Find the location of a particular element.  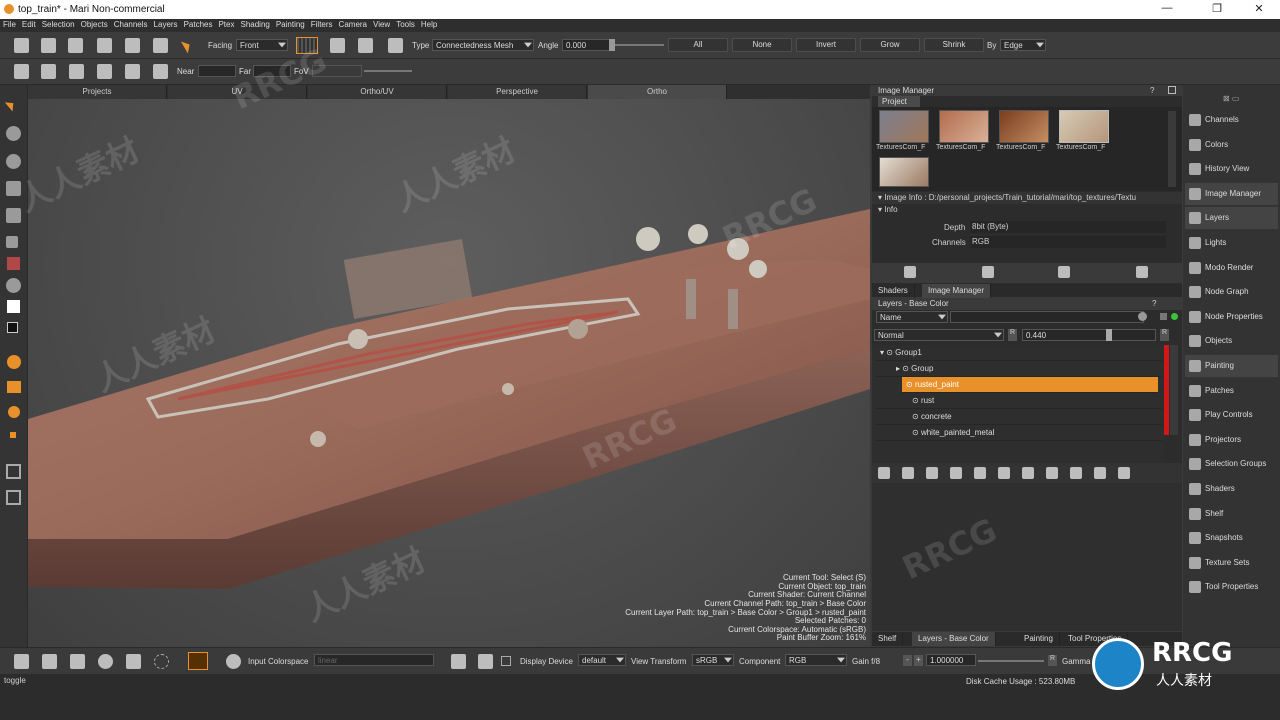

menu-painting: Painting is located at coordinates (290, 24).